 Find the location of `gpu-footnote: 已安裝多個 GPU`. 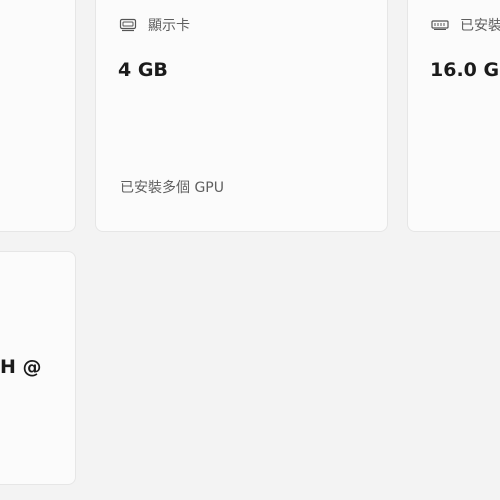

gpu-footnote: 已安裝多個 GPU is located at coordinates (172, 188).